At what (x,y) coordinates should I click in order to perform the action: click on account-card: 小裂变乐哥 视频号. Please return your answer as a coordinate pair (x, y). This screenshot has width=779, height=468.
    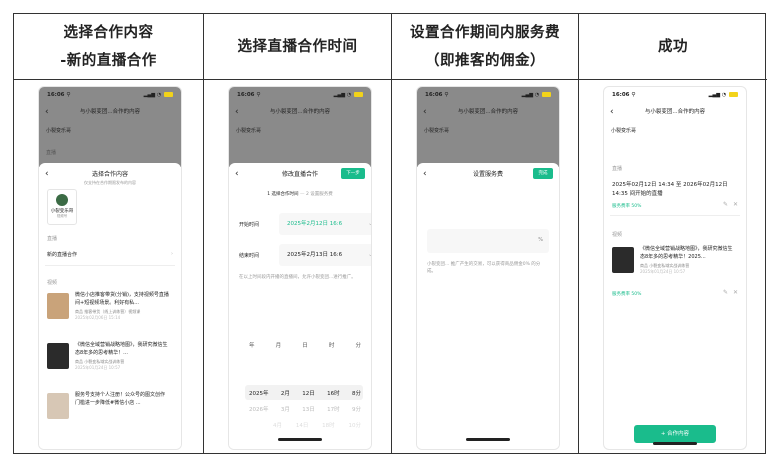
    Looking at the image, I should click on (62, 207).